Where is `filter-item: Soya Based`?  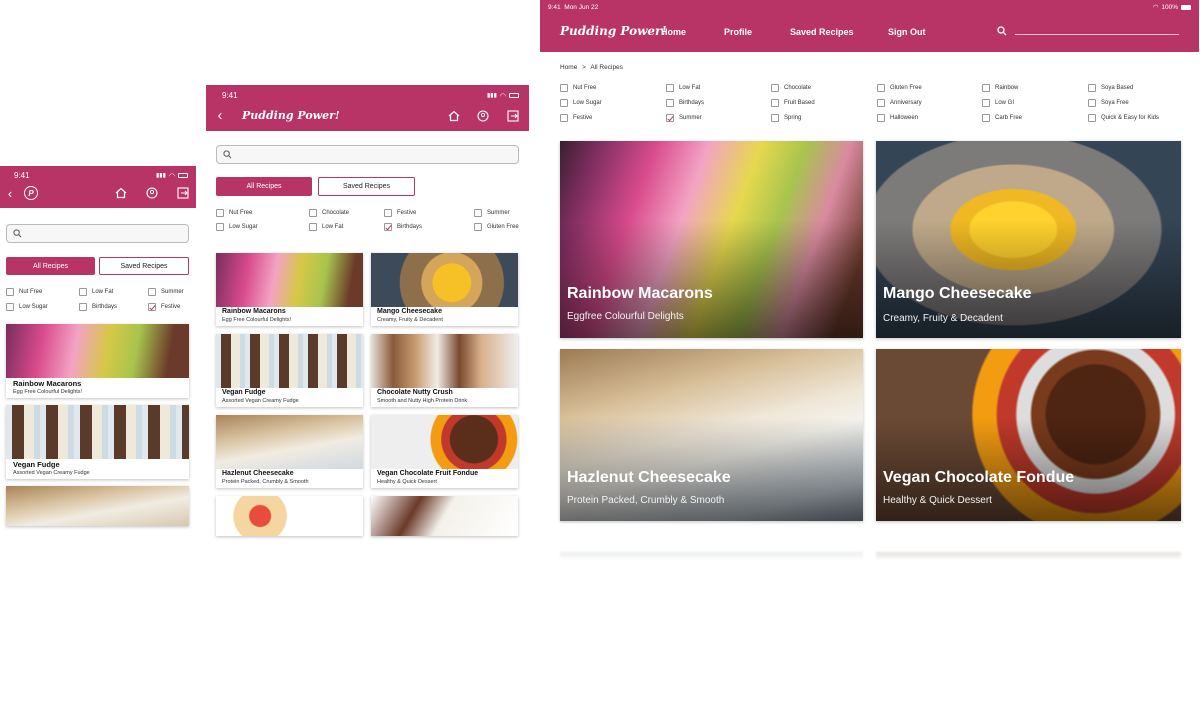 filter-item: Soya Based is located at coordinates (1139, 88).